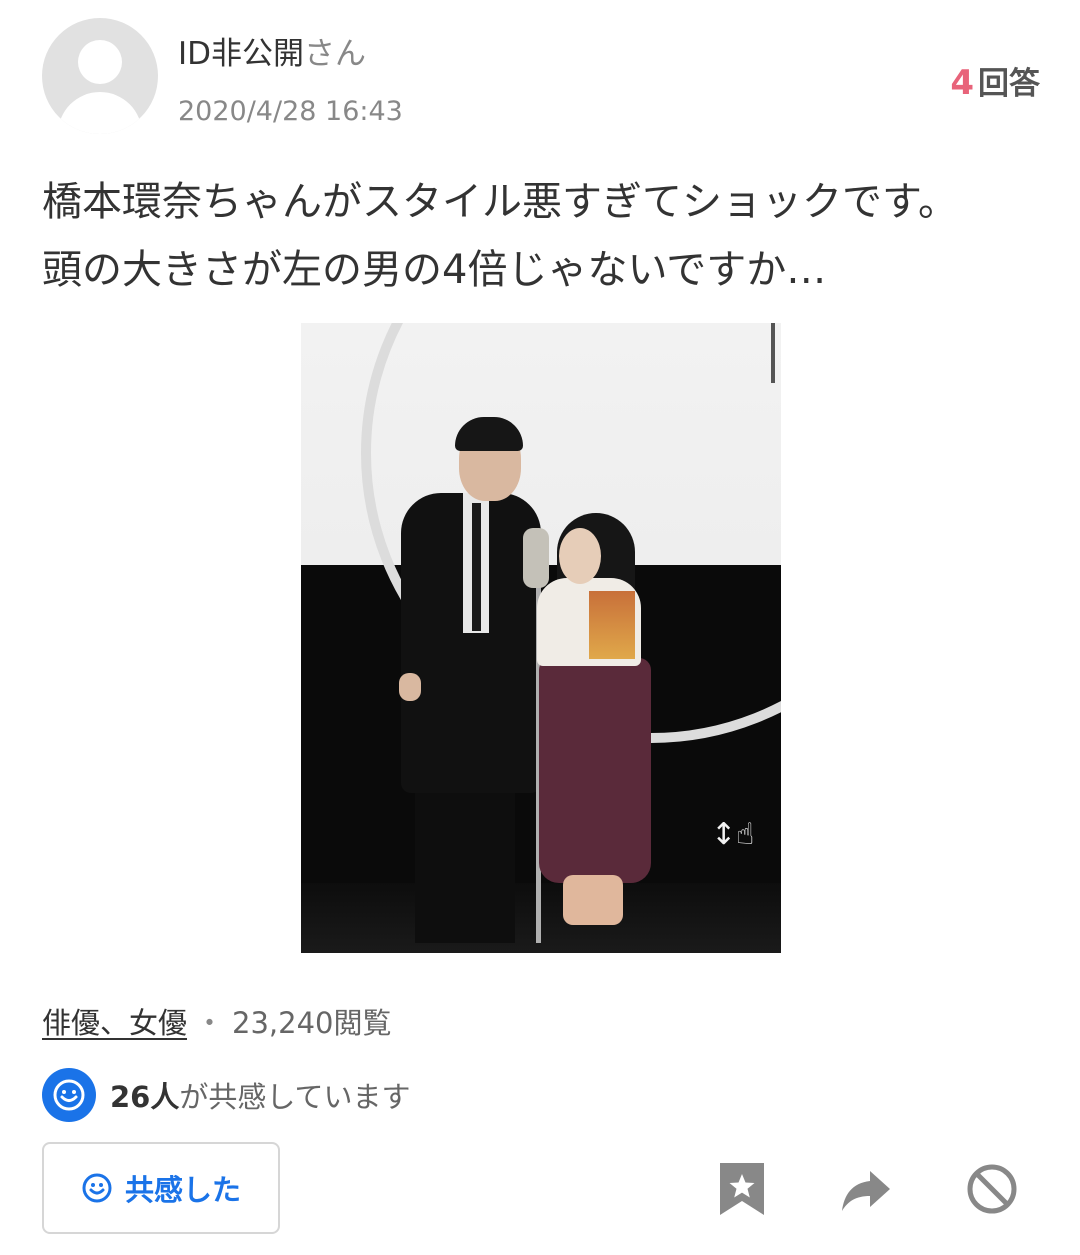 This screenshot has width=1080, height=1255. I want to click on avatar-body-shape, so click(100, 113).